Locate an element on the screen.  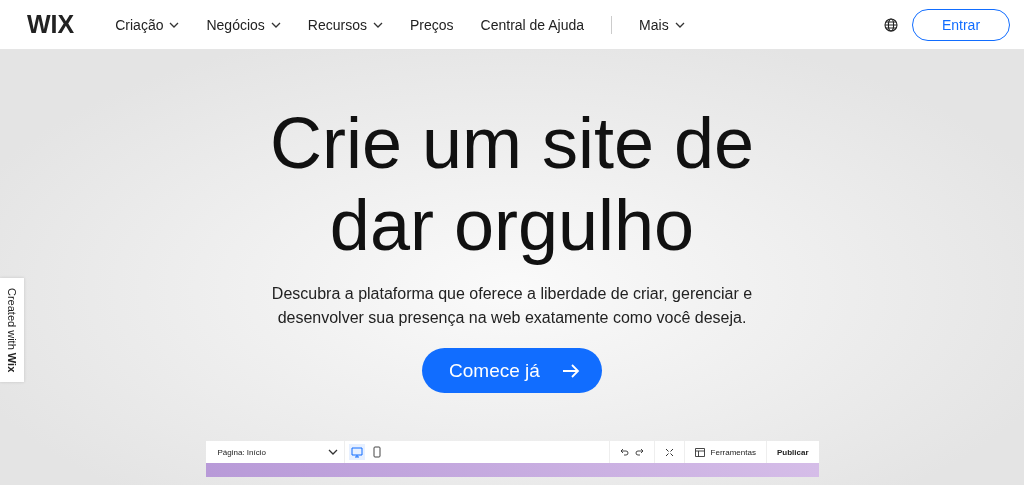
nav-menu-item: Mais is located at coordinates (662, 24).